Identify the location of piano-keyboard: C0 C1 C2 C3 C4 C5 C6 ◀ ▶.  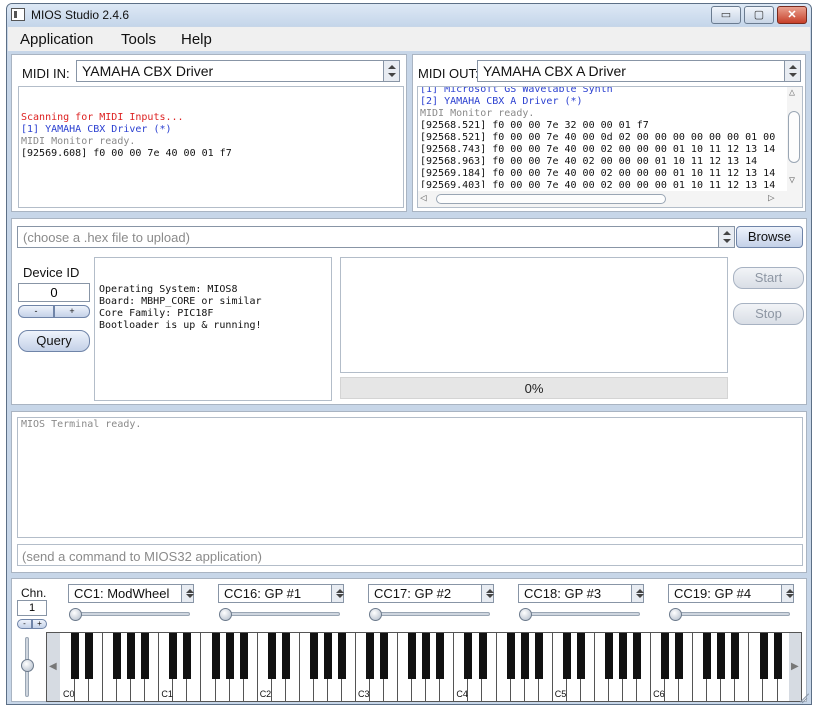
(424, 667).